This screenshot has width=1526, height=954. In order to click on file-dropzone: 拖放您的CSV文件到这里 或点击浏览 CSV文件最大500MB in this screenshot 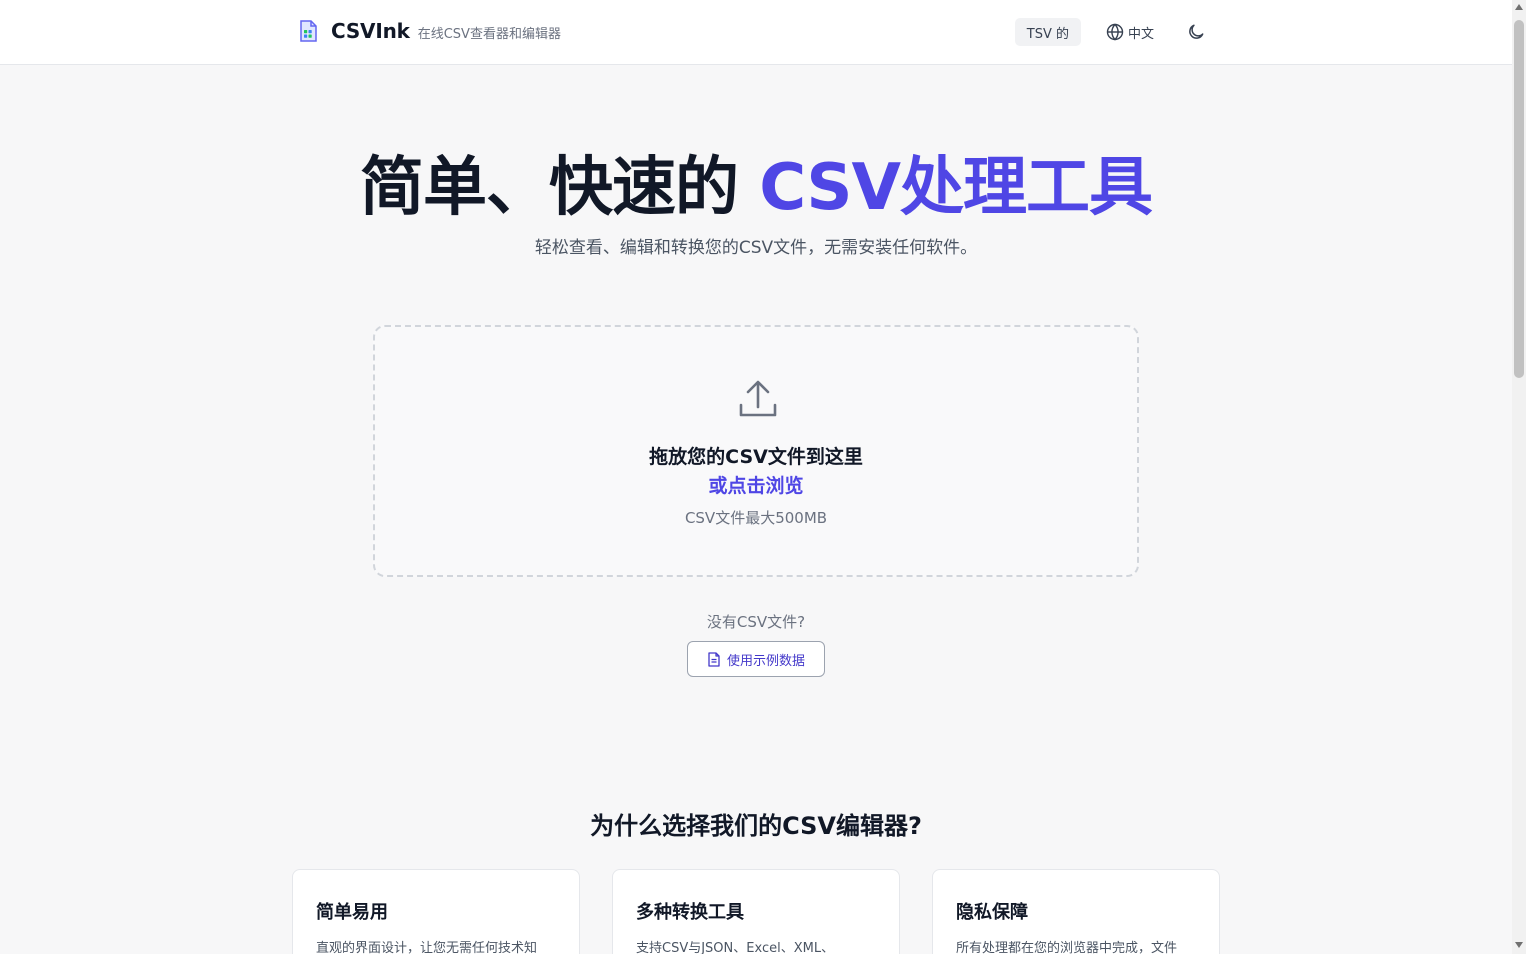, I will do `click(756, 451)`.